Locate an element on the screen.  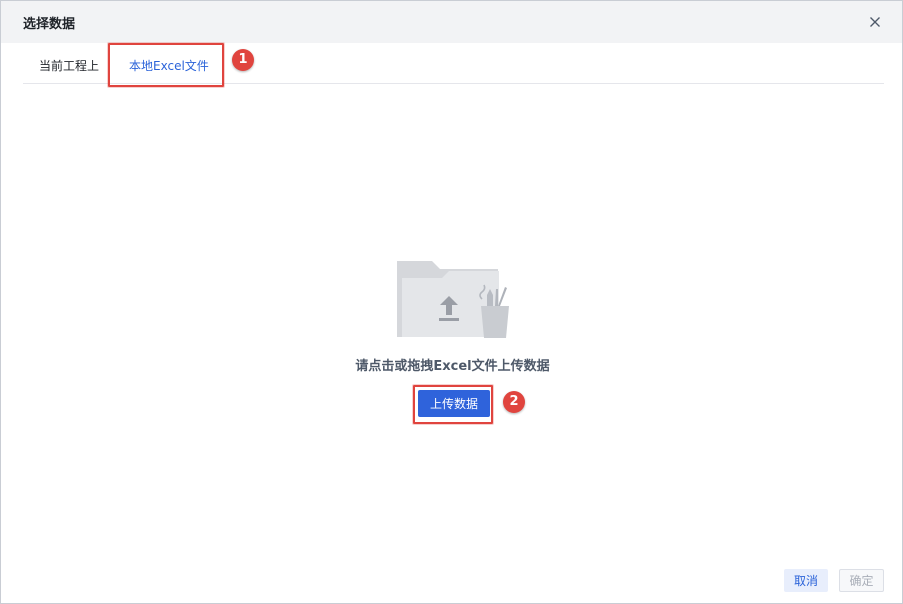
dialog-header: 选择数据 is located at coordinates (451, 22).